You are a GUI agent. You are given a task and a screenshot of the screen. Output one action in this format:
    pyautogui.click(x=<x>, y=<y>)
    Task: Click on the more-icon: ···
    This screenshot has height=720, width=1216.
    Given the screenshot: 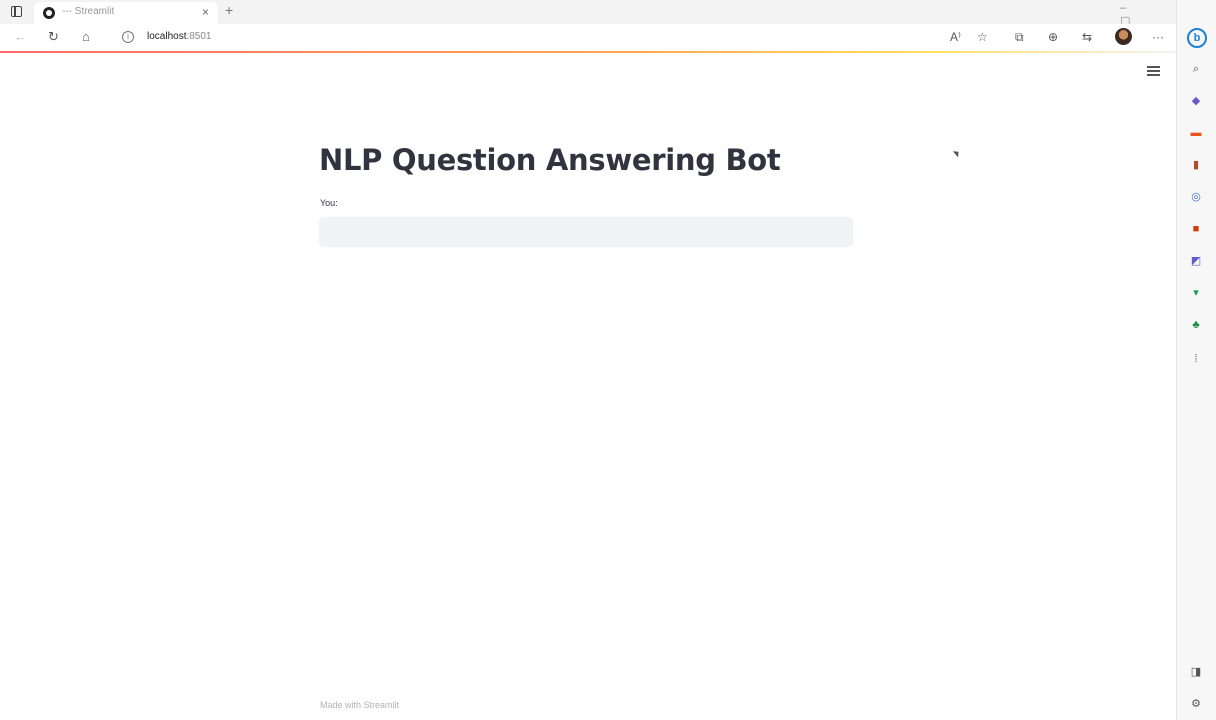 What is the action you would take?
    pyautogui.click(x=1158, y=37)
    